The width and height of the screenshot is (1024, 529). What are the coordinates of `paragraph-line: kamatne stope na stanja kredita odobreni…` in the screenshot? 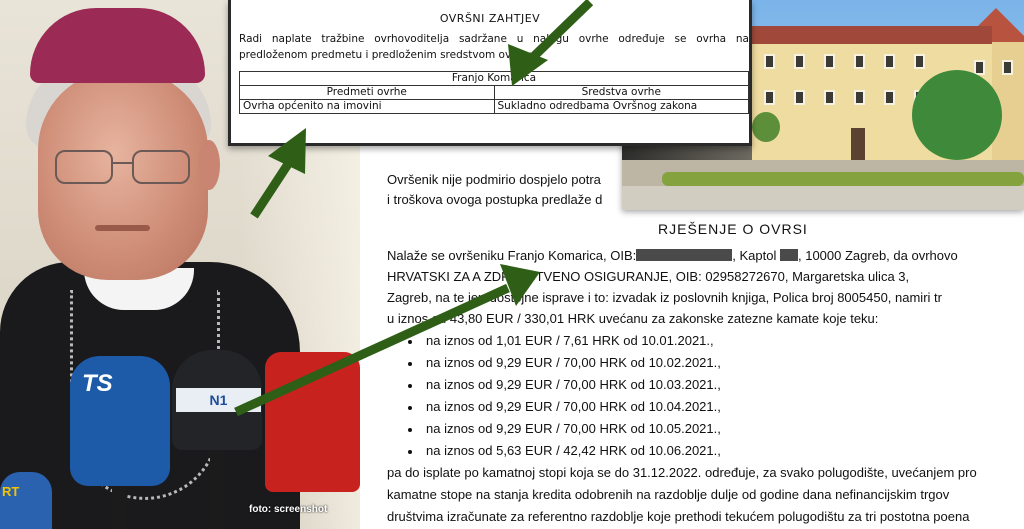 It's located at (668, 494).